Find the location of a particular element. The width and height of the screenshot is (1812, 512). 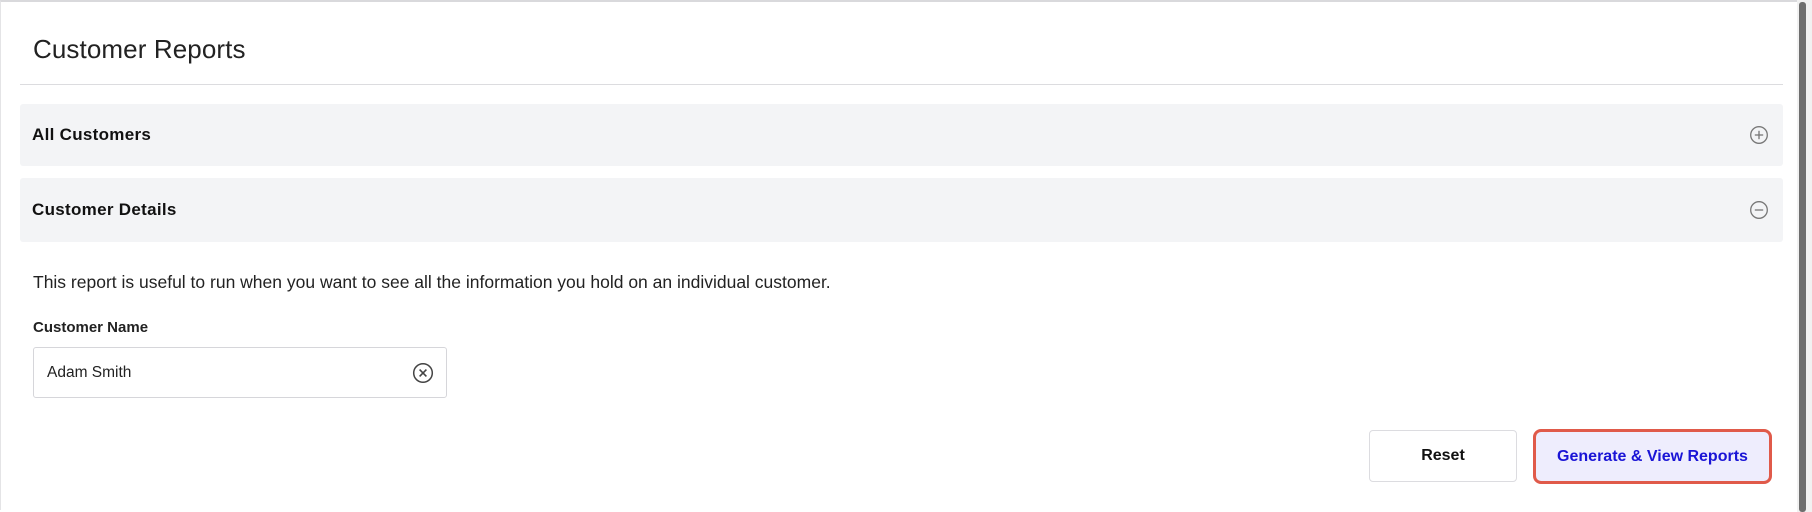

accordion-all-customers: All Customers is located at coordinates (901, 135).